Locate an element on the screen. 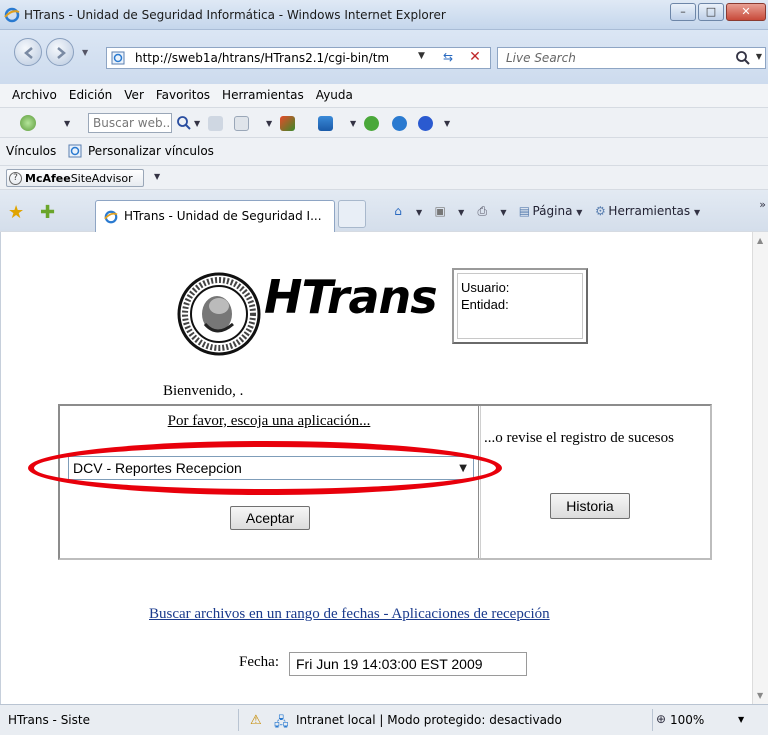 The width and height of the screenshot is (768, 735). maximize-icon: □ is located at coordinates (711, 11).